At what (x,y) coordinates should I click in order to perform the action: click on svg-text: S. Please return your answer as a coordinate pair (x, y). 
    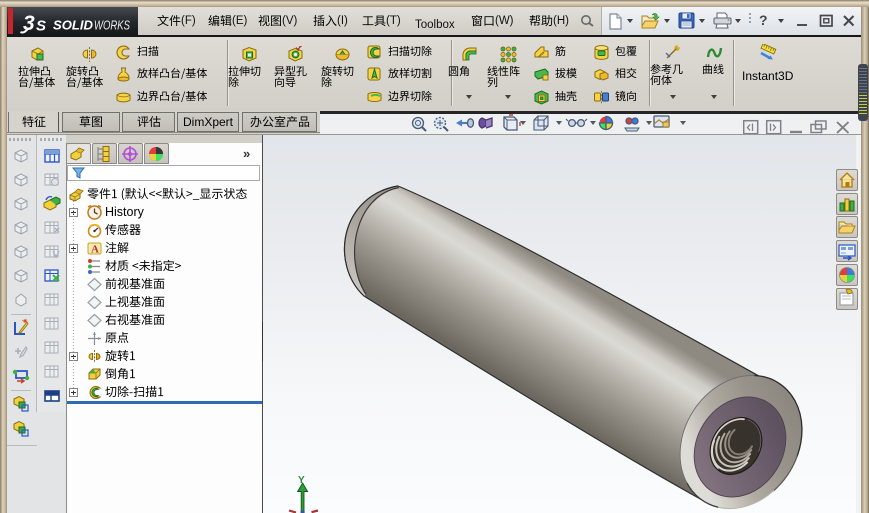
    Looking at the image, I should click on (41, 26).